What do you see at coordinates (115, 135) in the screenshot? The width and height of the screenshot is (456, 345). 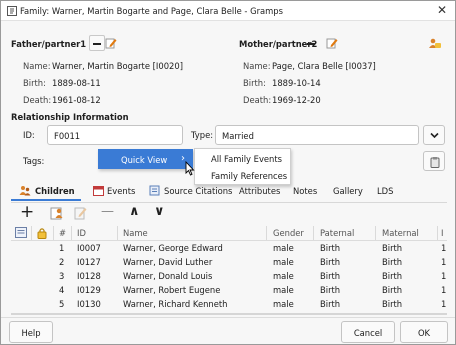 I see `family-id-input: F0011` at bounding box center [115, 135].